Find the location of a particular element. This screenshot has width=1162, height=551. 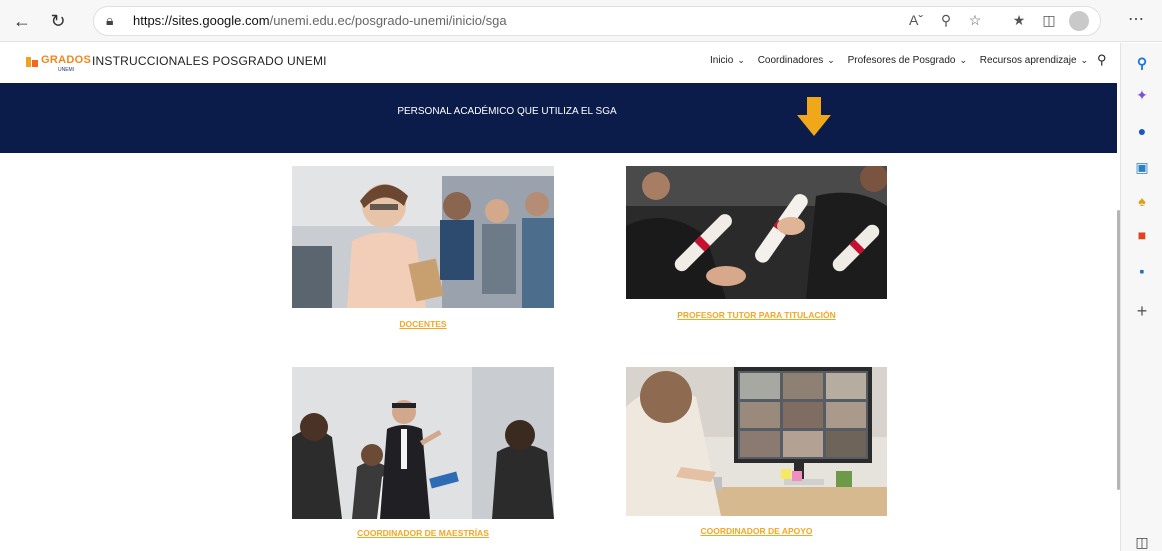

maestrias-link: COORDINADOR DE MAESTRÍAS is located at coordinates (423, 533).